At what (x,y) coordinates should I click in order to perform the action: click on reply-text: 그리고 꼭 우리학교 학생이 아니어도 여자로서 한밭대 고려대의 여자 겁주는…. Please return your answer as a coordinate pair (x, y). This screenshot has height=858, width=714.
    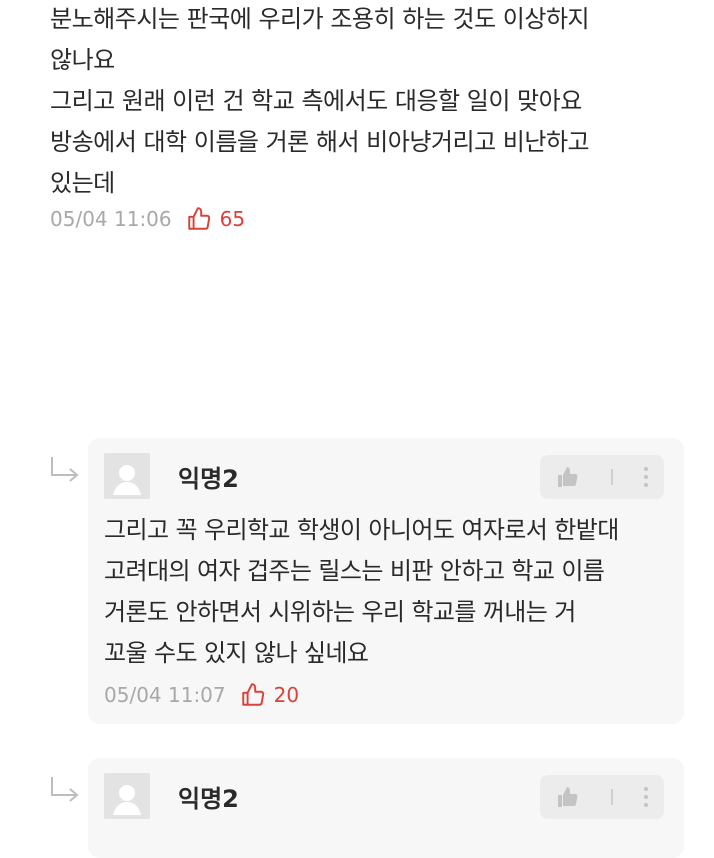
    Looking at the image, I should click on (361, 591).